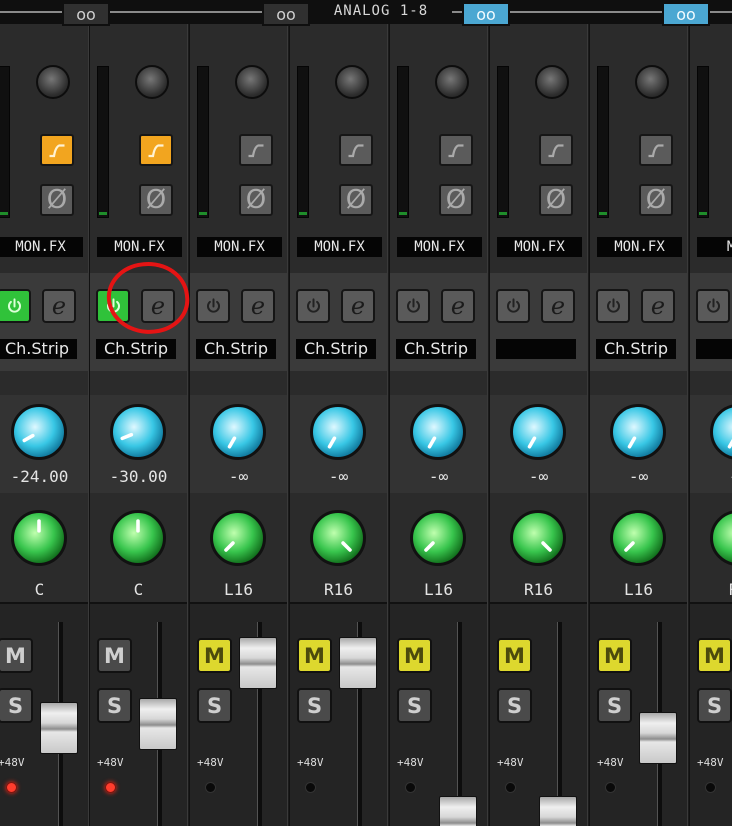  I want to click on solo-label: S, so click(114, 705).